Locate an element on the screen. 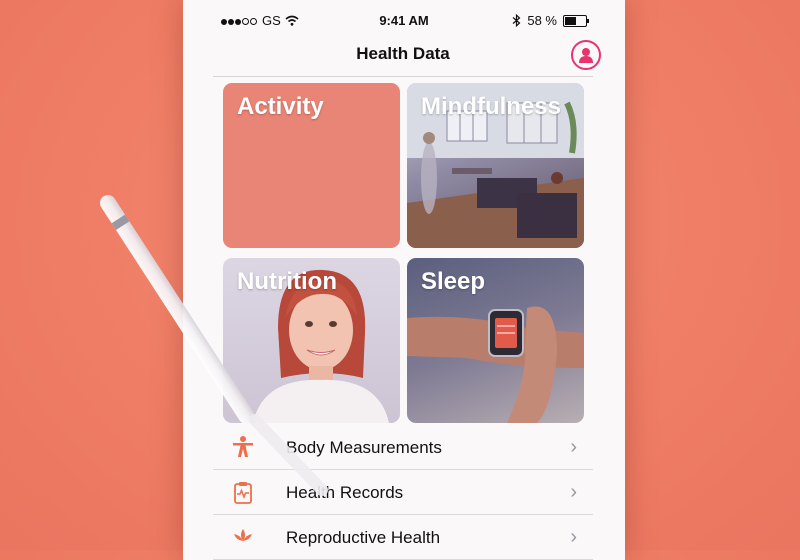  person-circle-icon is located at coordinates (586, 55).